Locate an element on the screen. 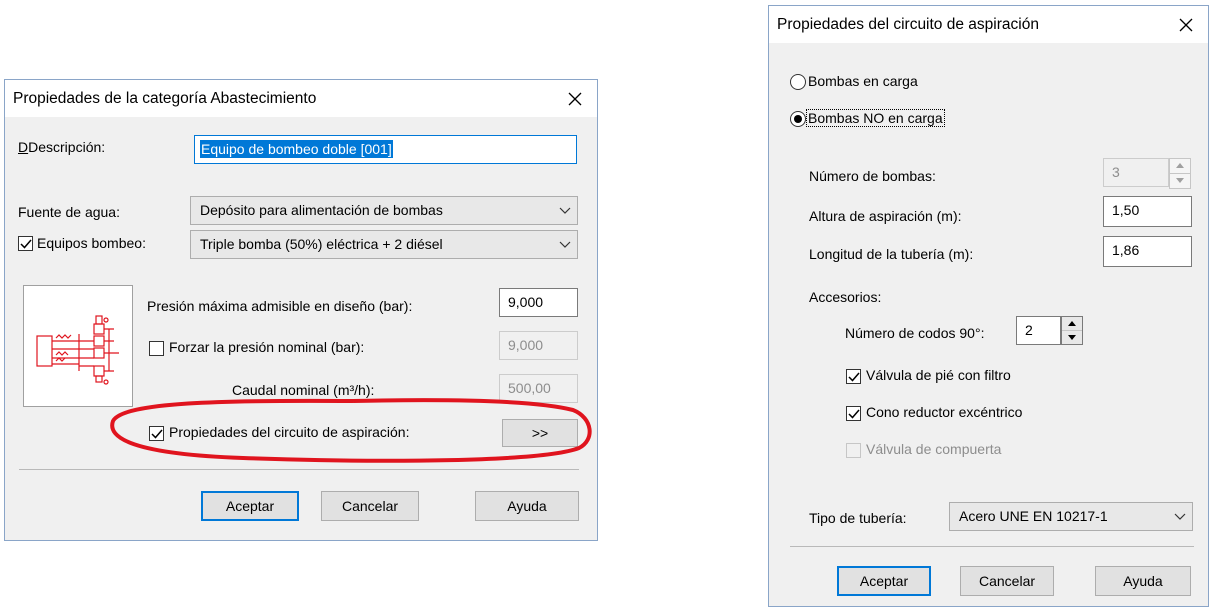 The image size is (1214, 611). descripcion-label: DDescripción: is located at coordinates (62, 147).